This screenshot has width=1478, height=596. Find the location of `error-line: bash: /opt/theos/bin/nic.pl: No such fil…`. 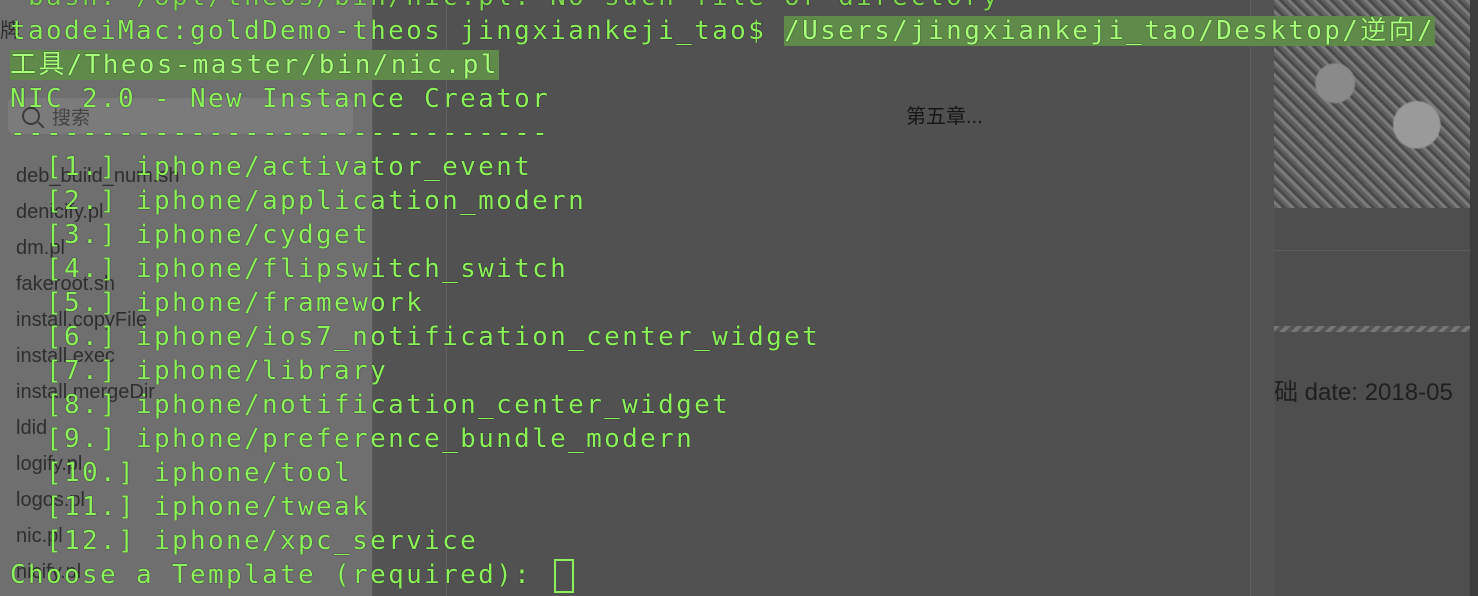

error-line: bash: /opt/theos/bin/nic.pl: No such fil… is located at coordinates (505, 7).